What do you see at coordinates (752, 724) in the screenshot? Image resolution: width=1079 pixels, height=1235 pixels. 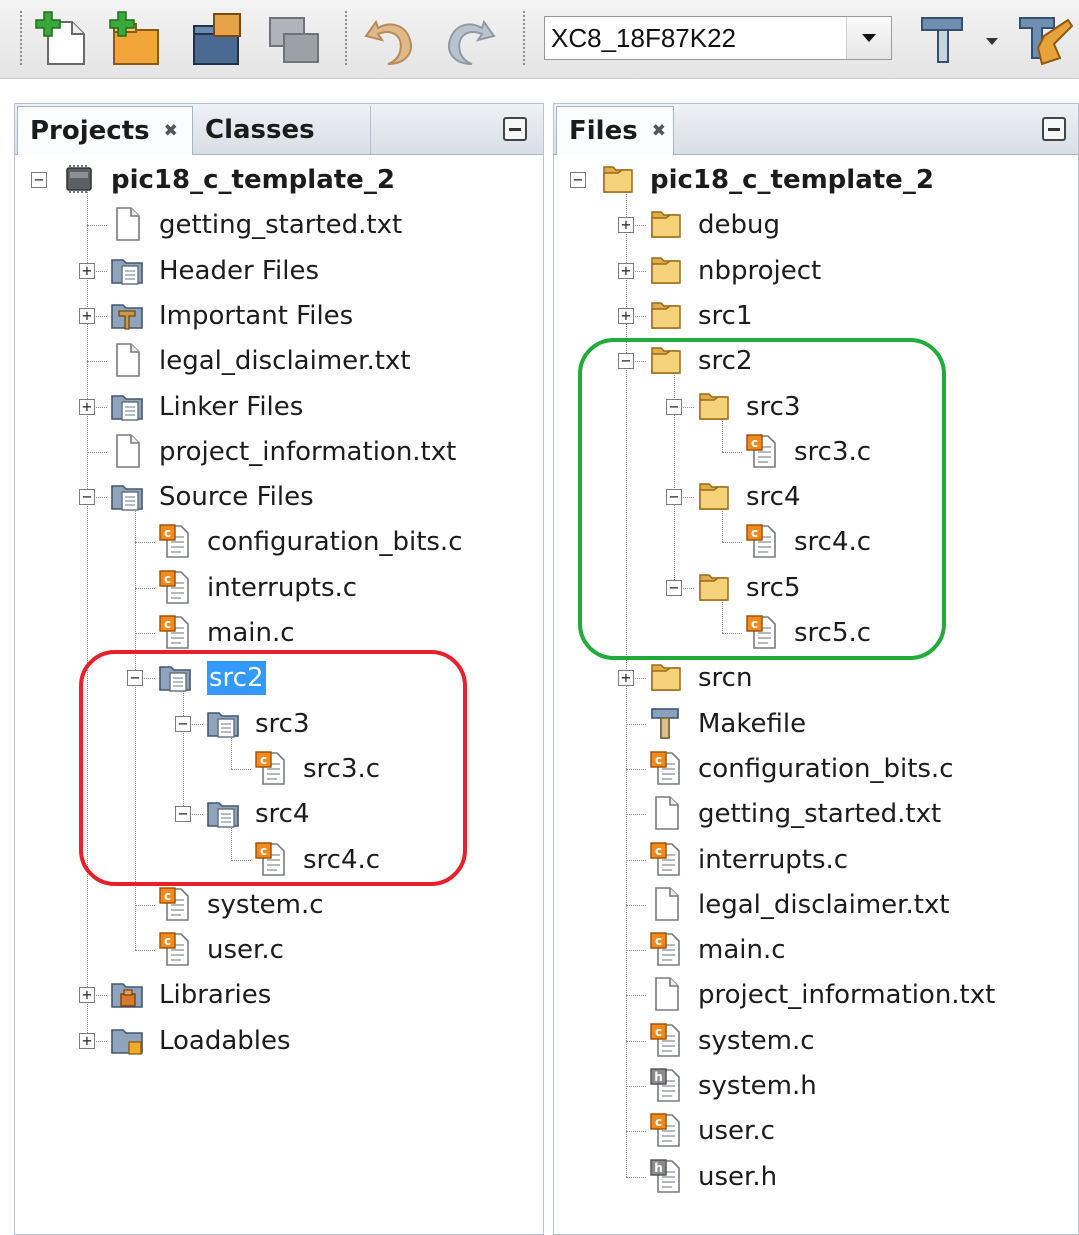 I see `tree-item-makefile: Makefile` at bounding box center [752, 724].